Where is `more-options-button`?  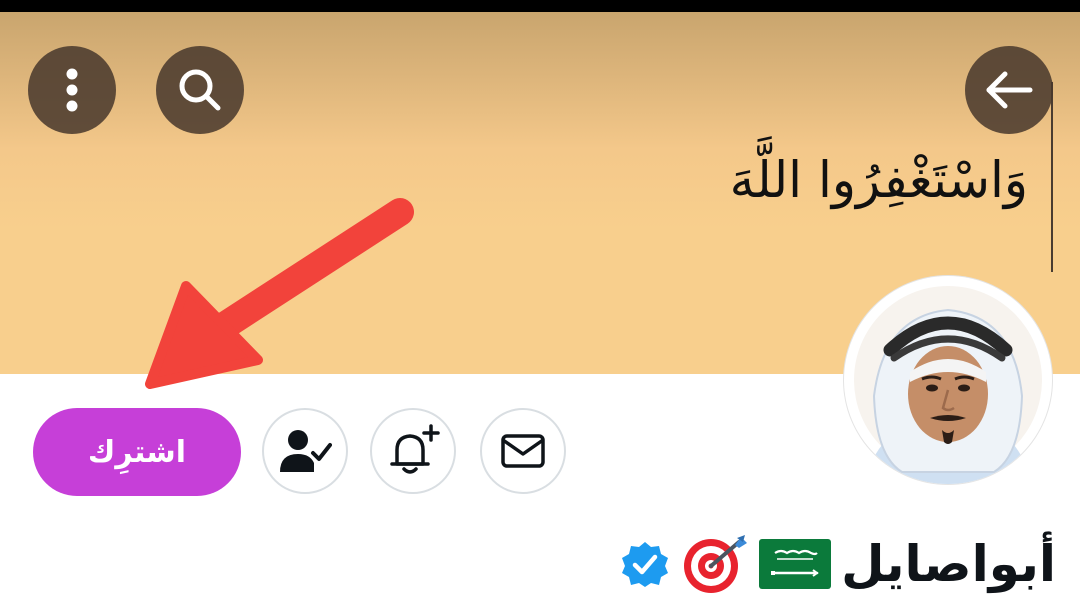
more-options-button is located at coordinates (72, 90).